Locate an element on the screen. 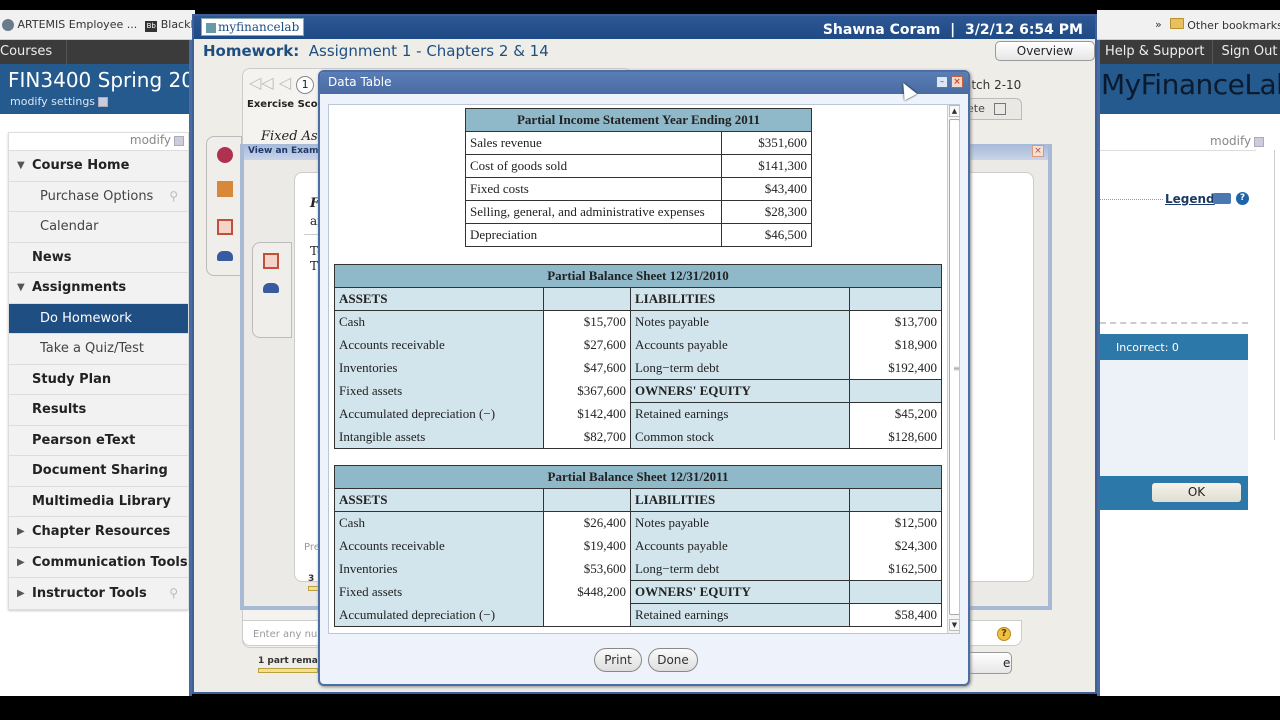 The height and width of the screenshot is (720, 1280). modify-settings-link: modify settings is located at coordinates (59, 101).